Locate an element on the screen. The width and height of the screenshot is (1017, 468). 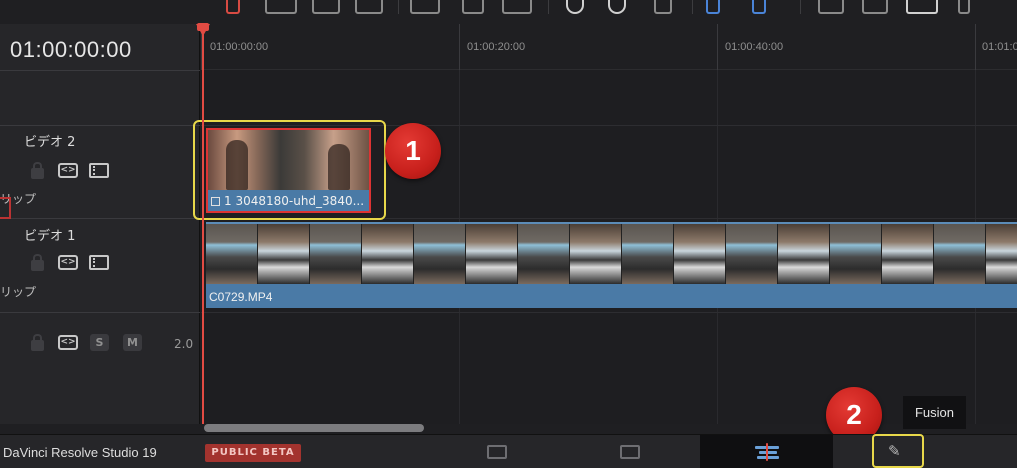
overwrite-clip-icon is located at coordinates (326, 7).